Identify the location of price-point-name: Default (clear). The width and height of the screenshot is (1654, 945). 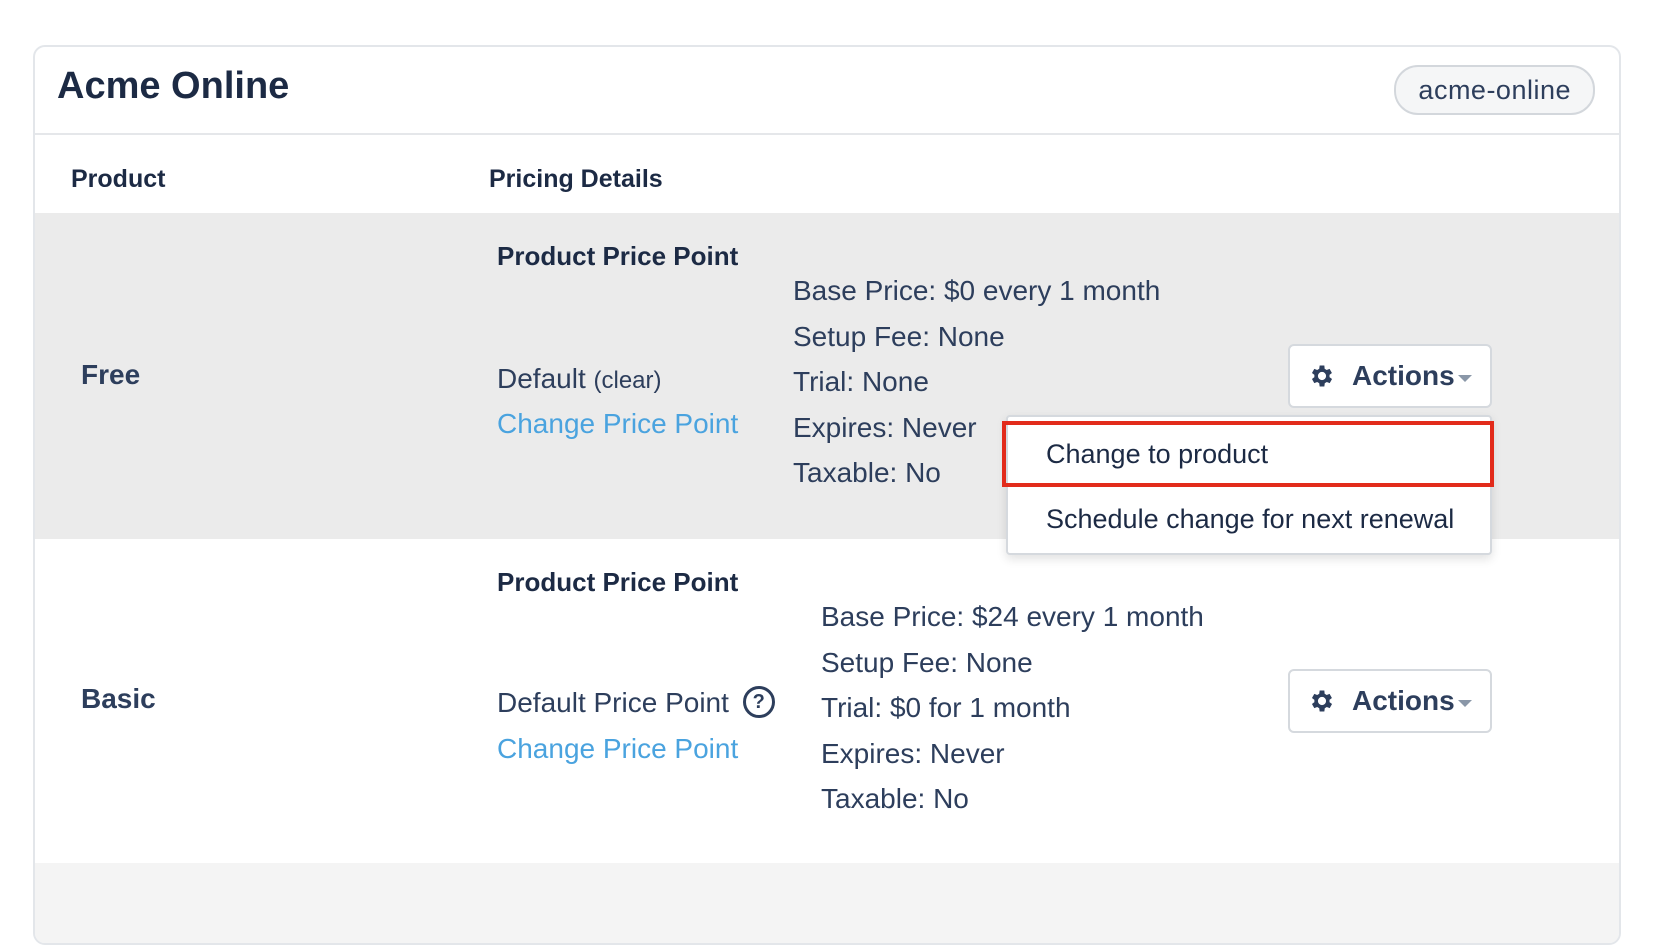
(579, 379).